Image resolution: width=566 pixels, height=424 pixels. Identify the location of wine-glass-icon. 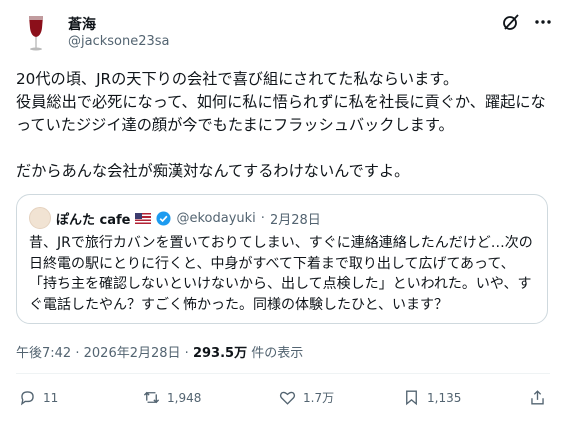
(36, 33).